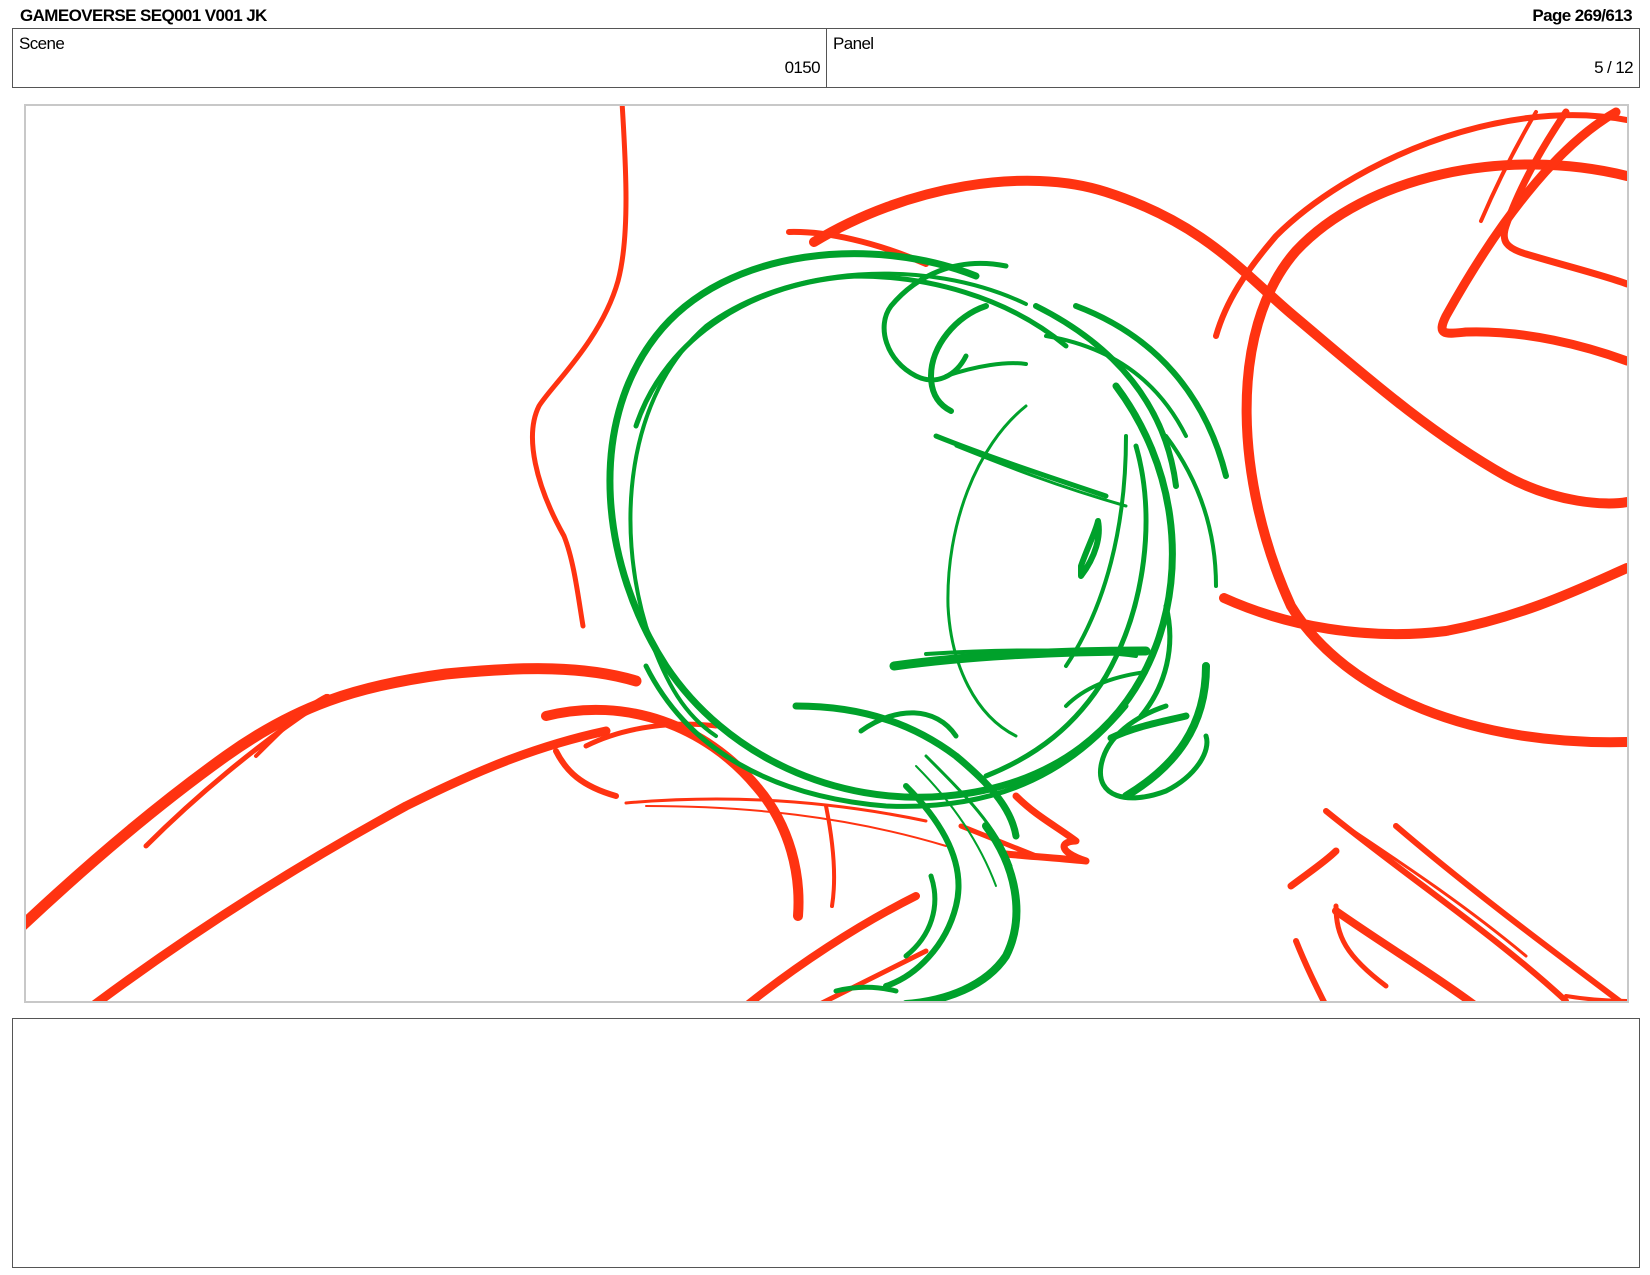 Image resolution: width=1650 pixels, height=1275 pixels. I want to click on scene-label: Scene, so click(42, 43).